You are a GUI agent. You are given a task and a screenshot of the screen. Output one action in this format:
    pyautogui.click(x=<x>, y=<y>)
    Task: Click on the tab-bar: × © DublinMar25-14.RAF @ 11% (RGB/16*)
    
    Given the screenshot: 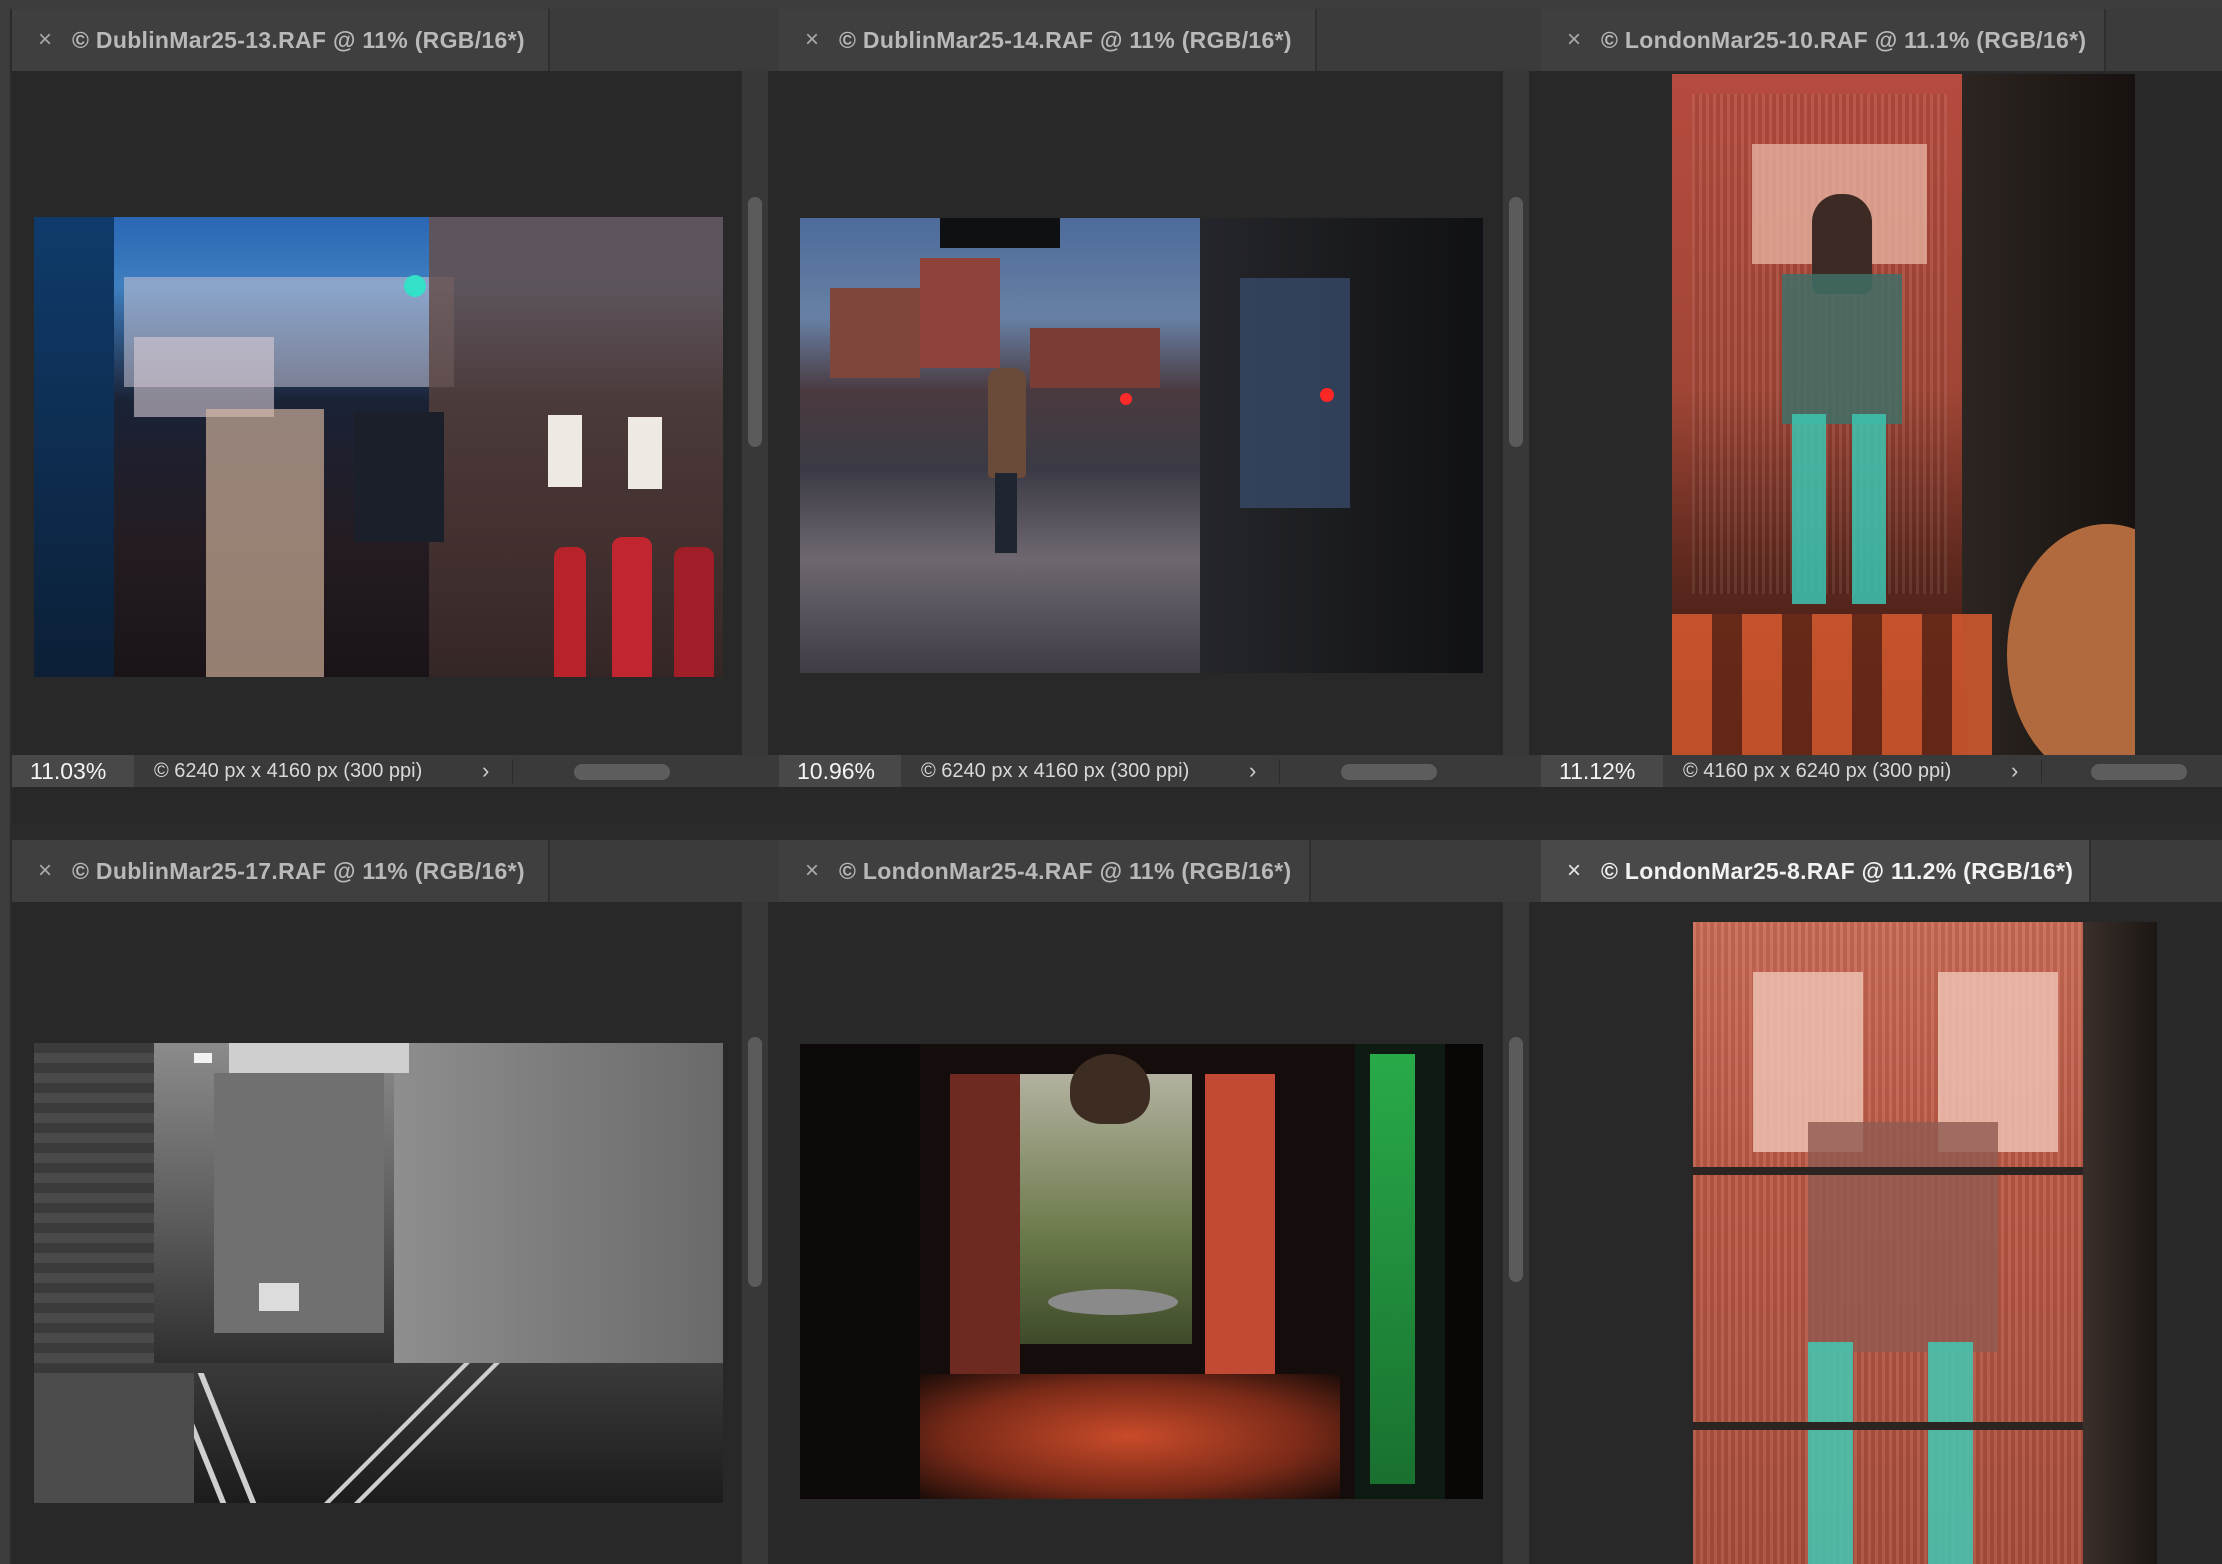 What is the action you would take?
    pyautogui.click(x=1160, y=40)
    